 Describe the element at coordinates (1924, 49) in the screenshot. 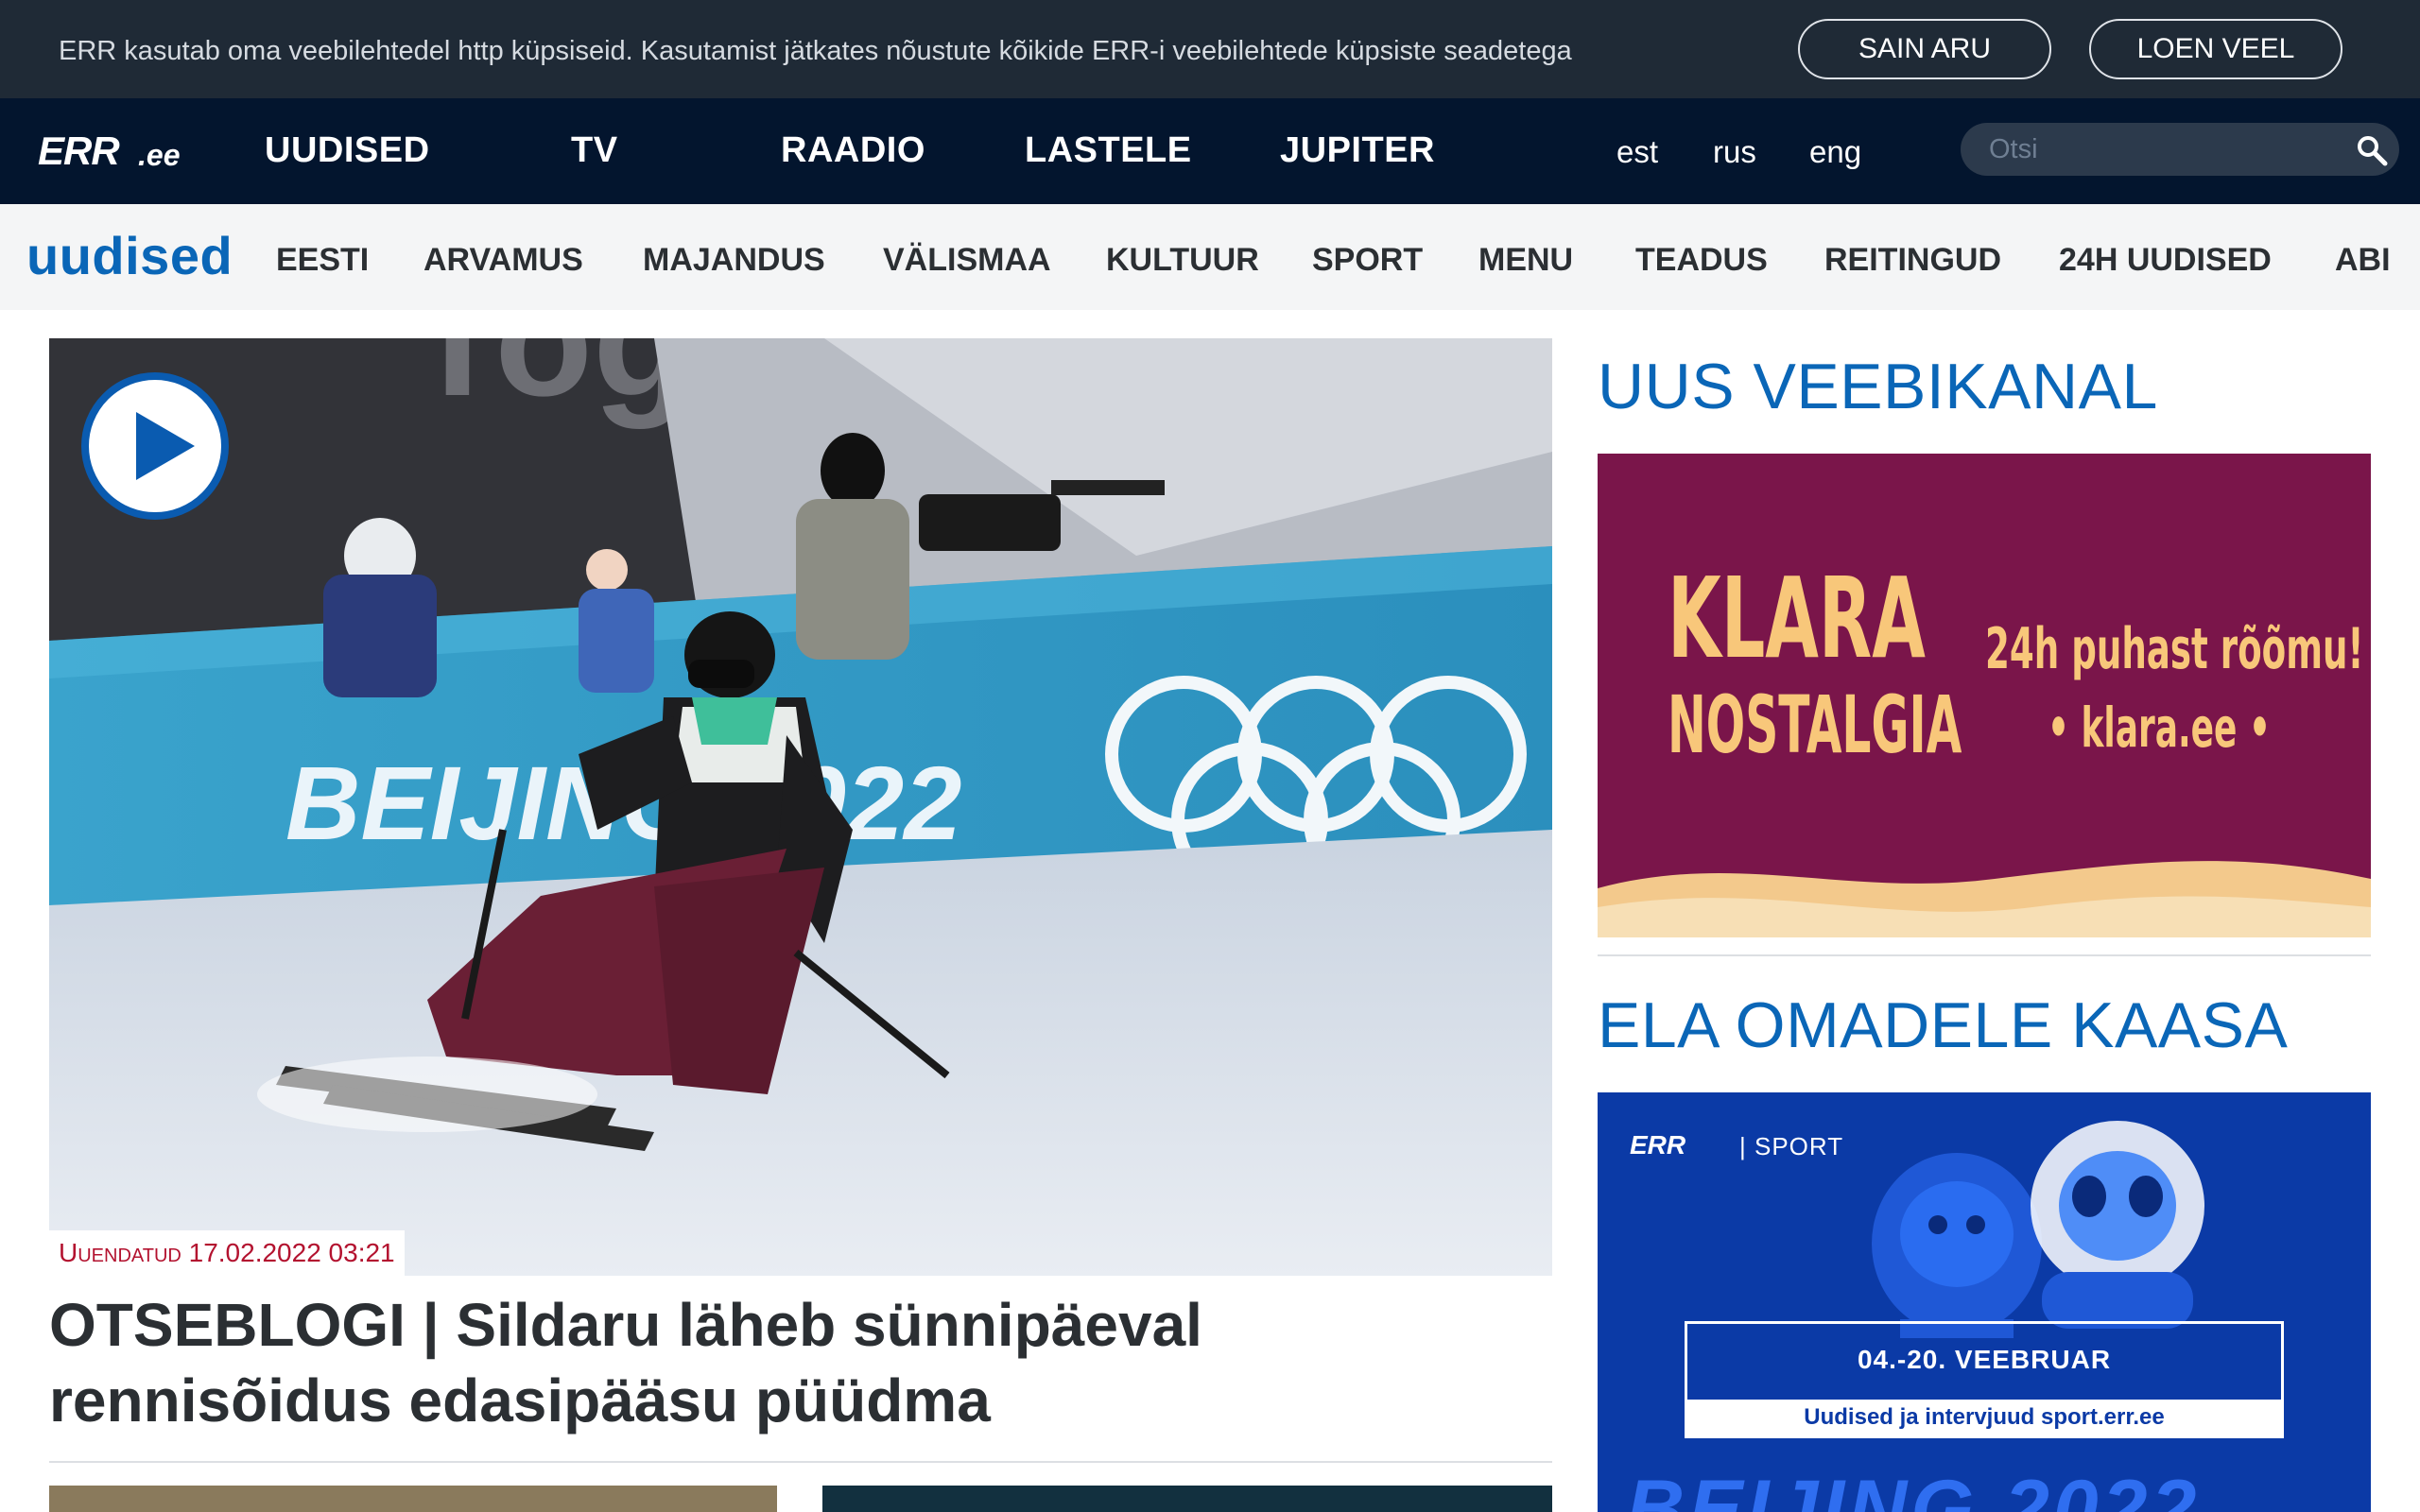

I see `cookie-accept-button: SAIN ARU` at that location.